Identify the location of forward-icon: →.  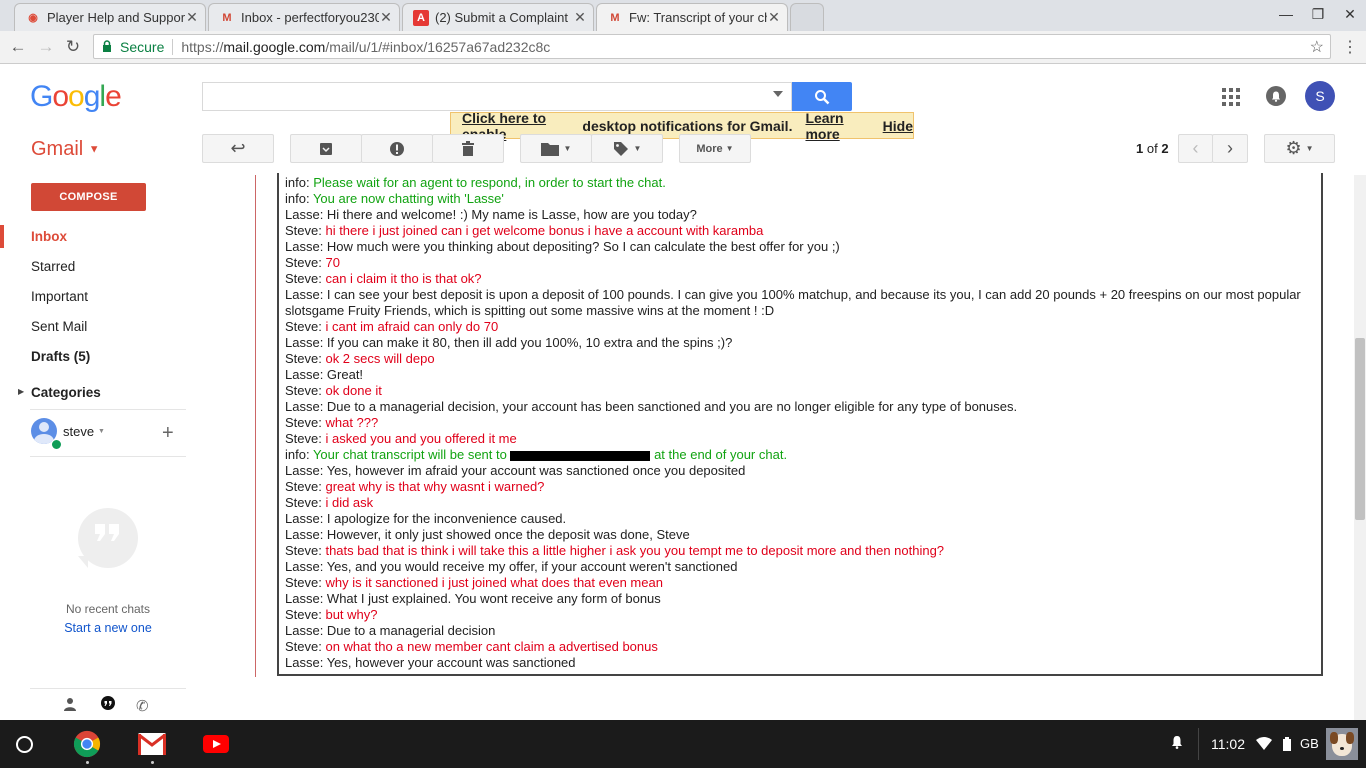
(46, 47).